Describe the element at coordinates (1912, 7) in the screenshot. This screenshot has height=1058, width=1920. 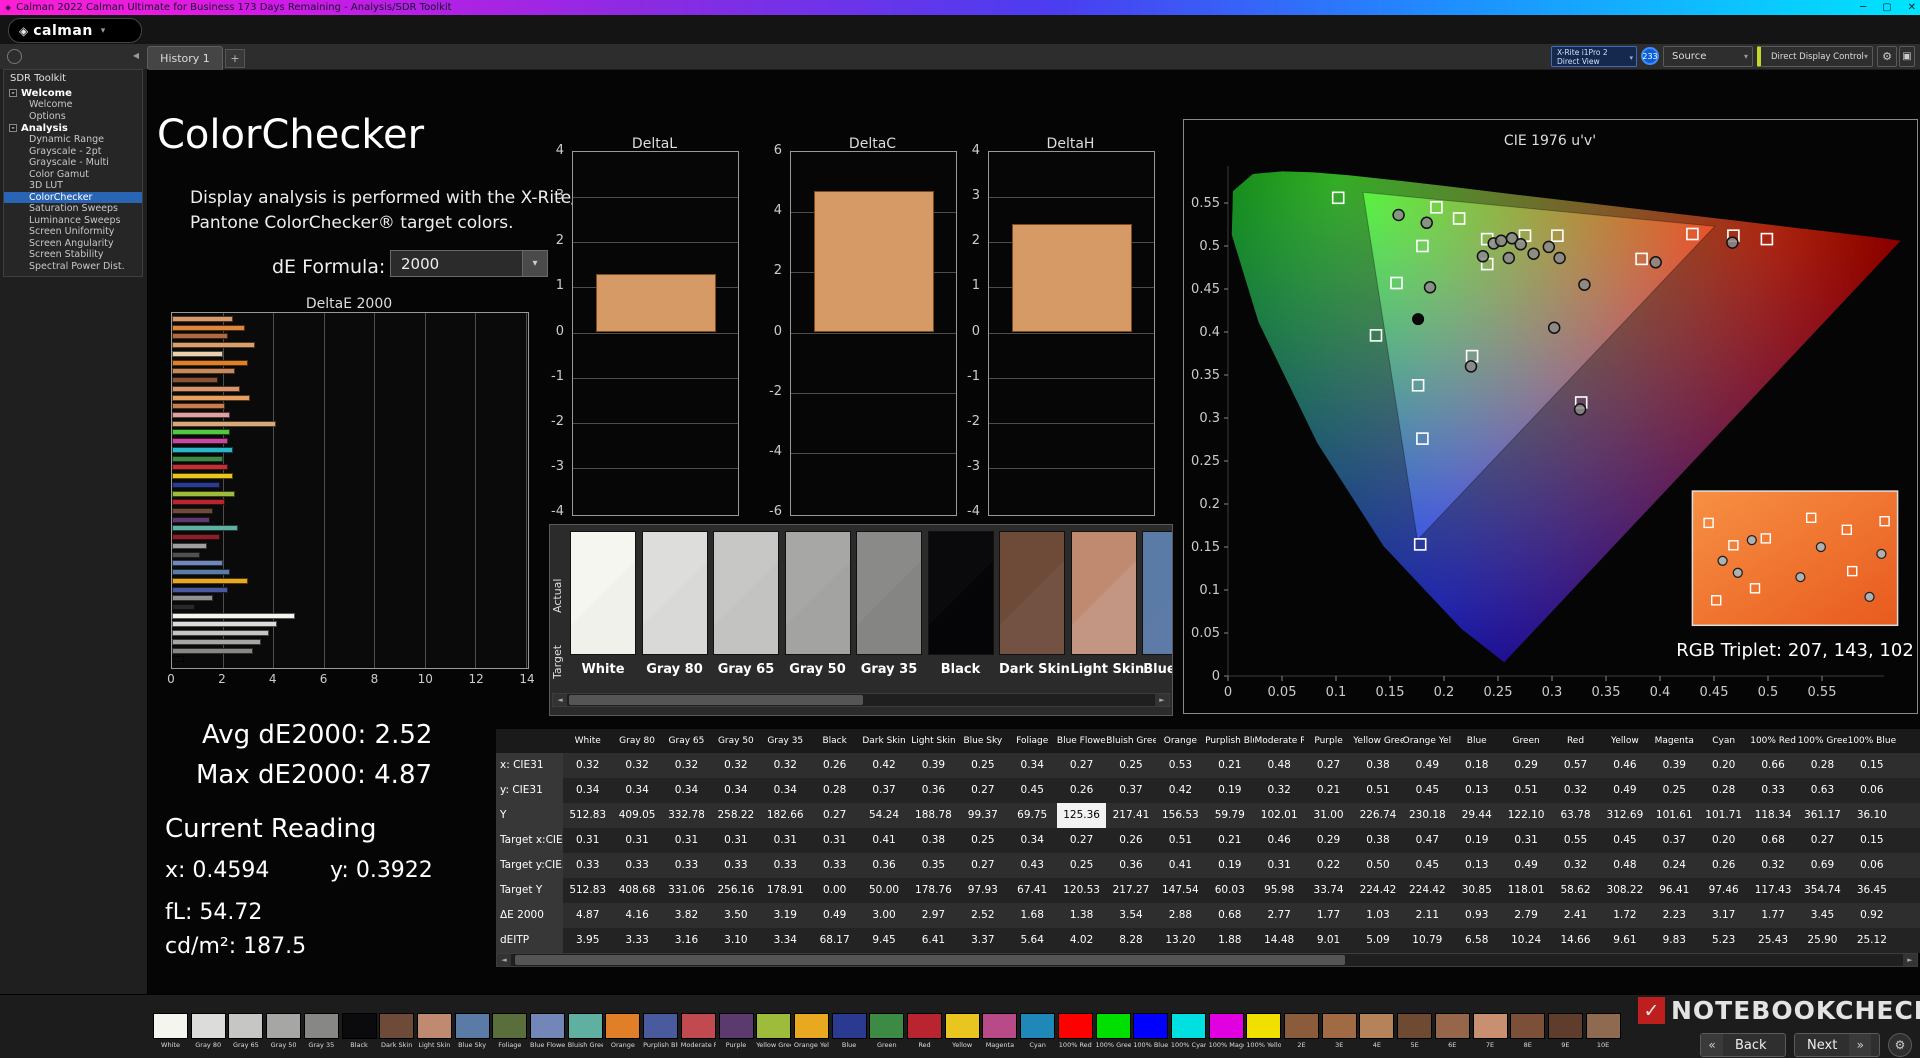
I see `close-button: ✕` at that location.